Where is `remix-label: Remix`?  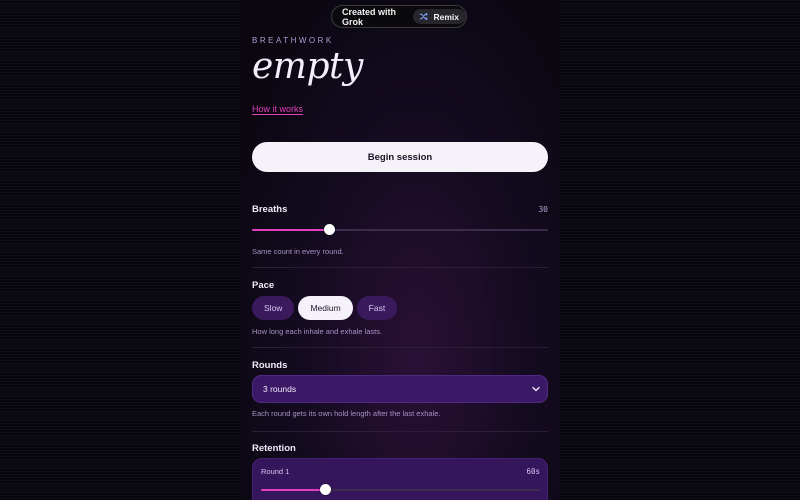 remix-label: Remix is located at coordinates (446, 16).